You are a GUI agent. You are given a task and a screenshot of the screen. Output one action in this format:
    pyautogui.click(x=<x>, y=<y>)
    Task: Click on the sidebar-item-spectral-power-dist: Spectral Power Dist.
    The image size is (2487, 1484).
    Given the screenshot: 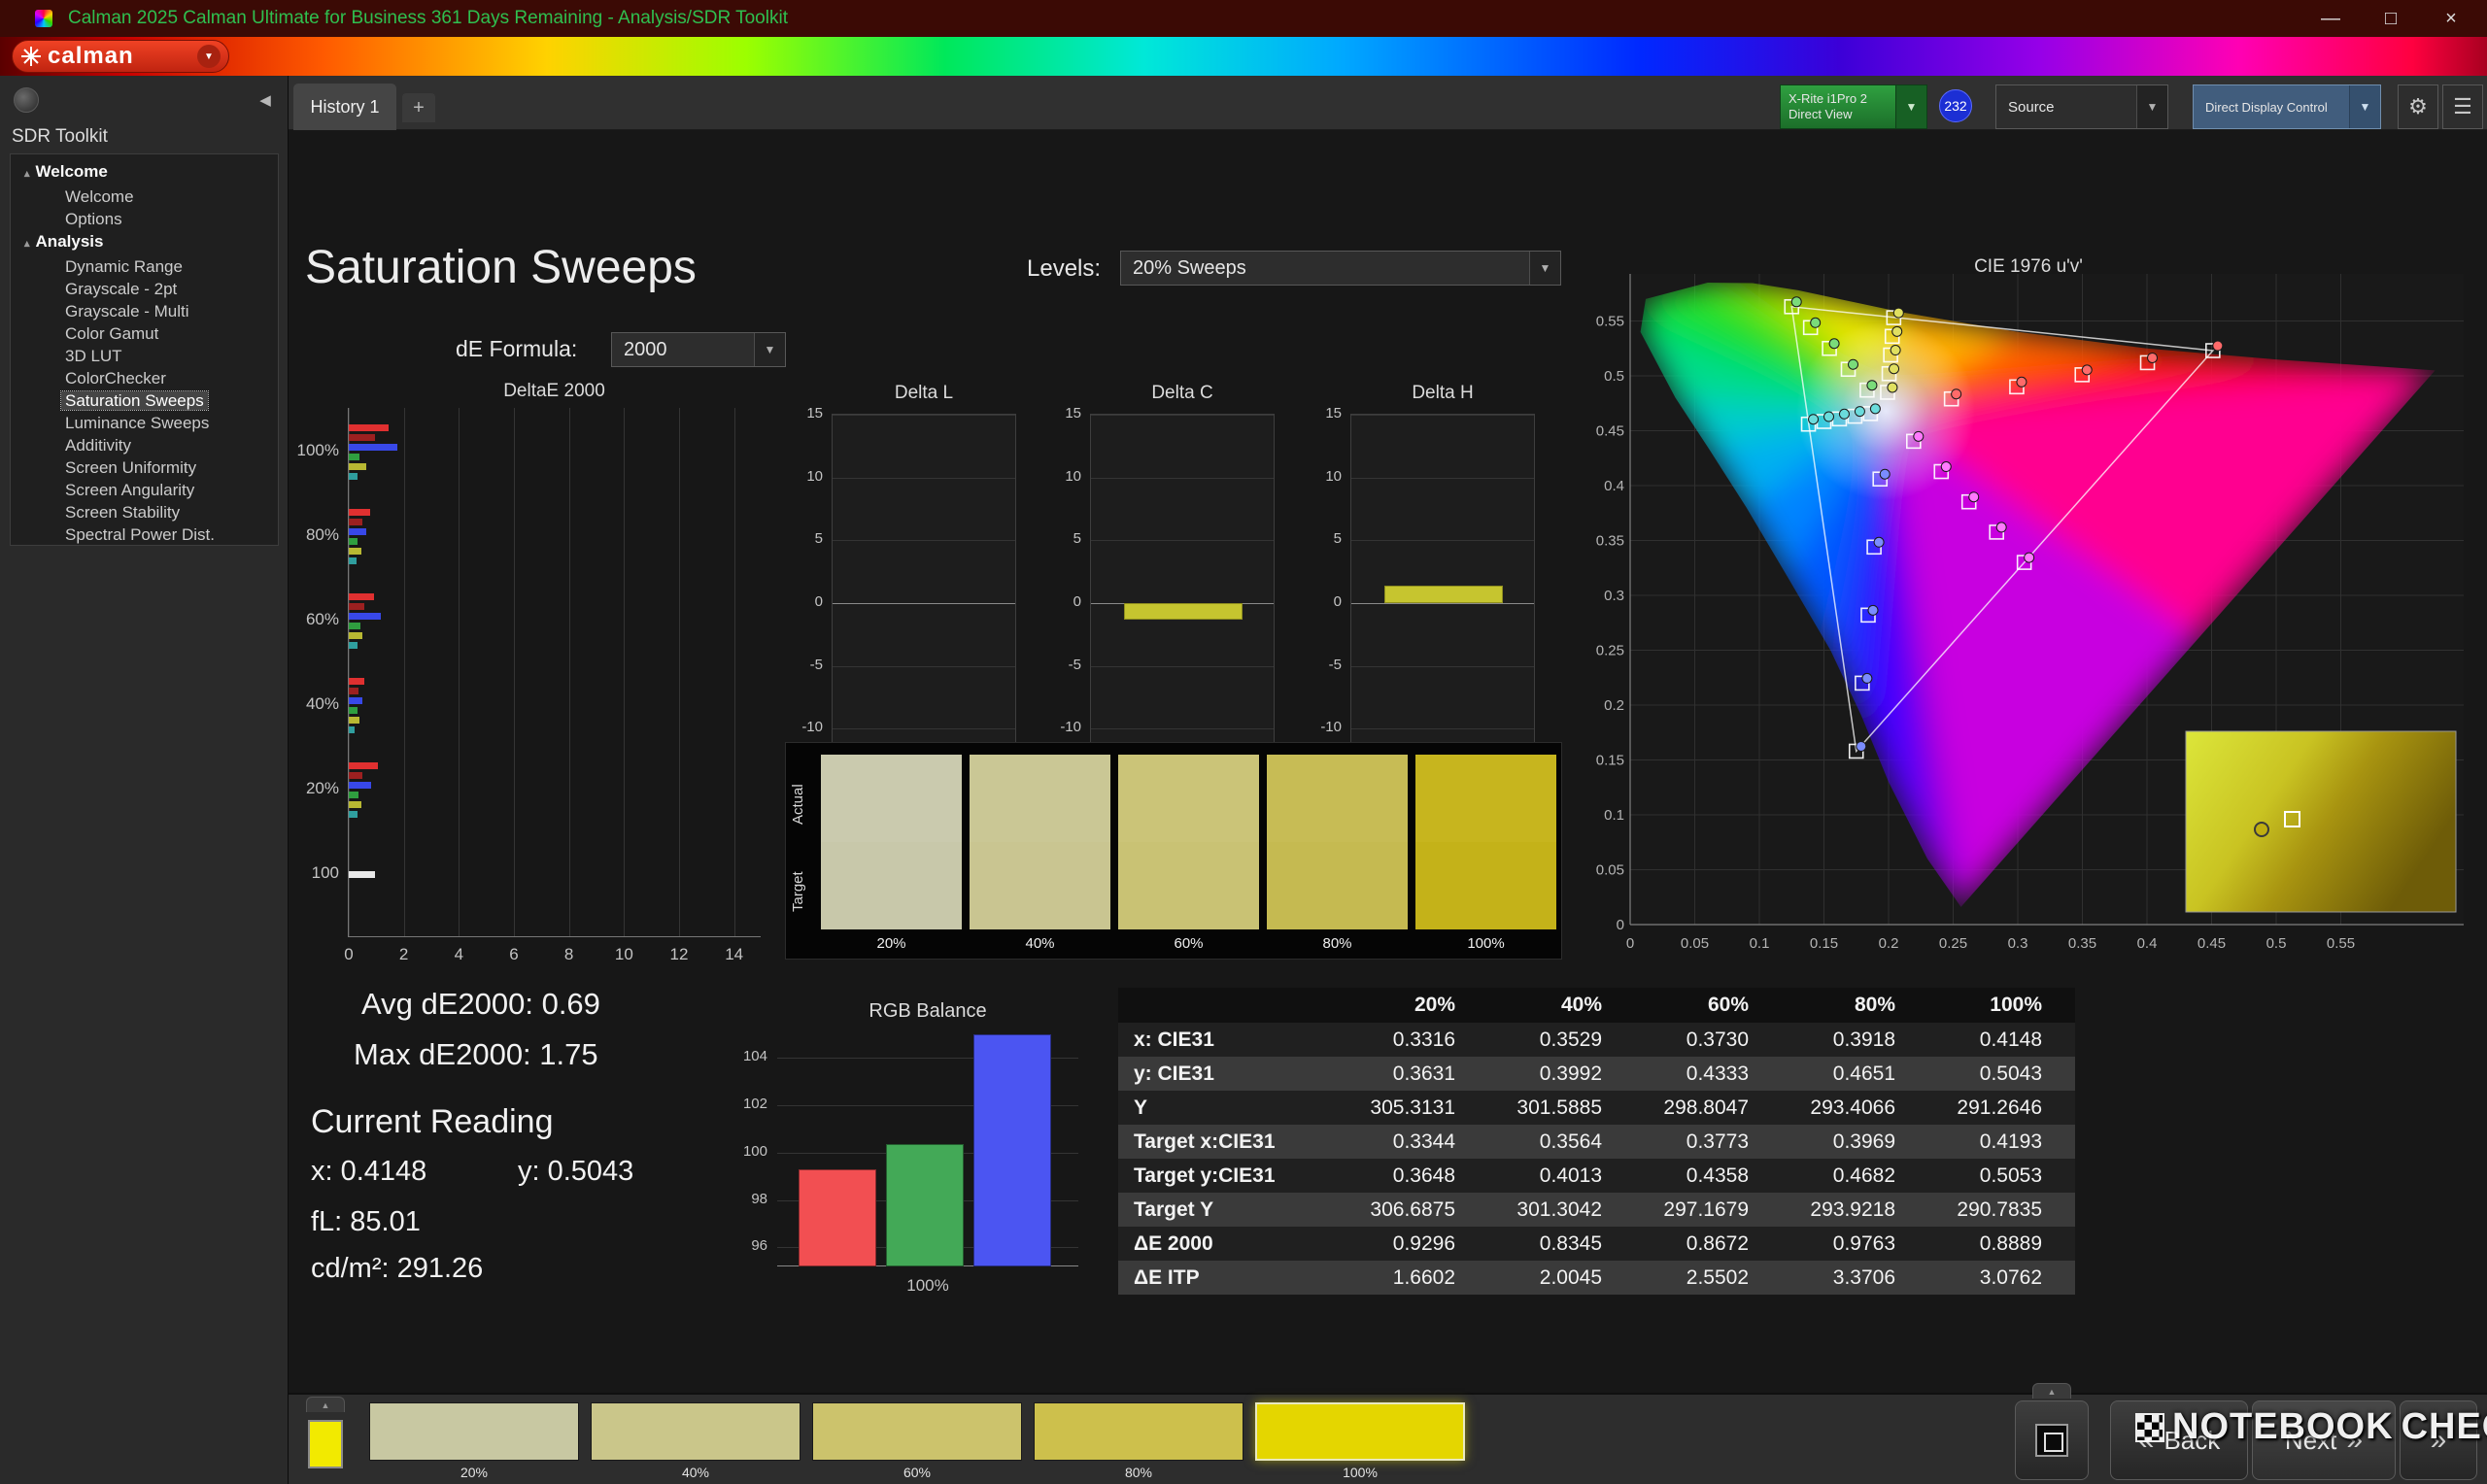 What is the action you would take?
    pyautogui.click(x=144, y=534)
    